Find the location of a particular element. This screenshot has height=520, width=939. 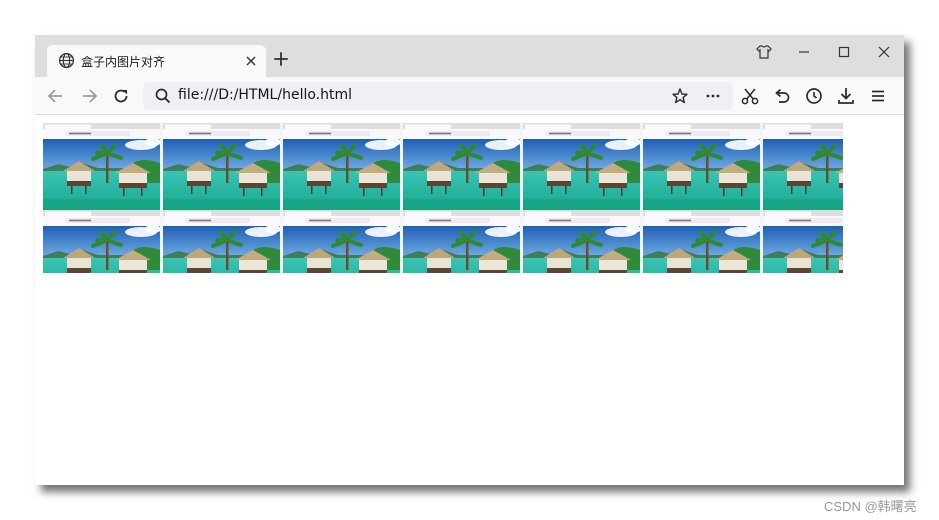

nav-toolbar: file:///D:/HTML/hello.html is located at coordinates (469, 96).